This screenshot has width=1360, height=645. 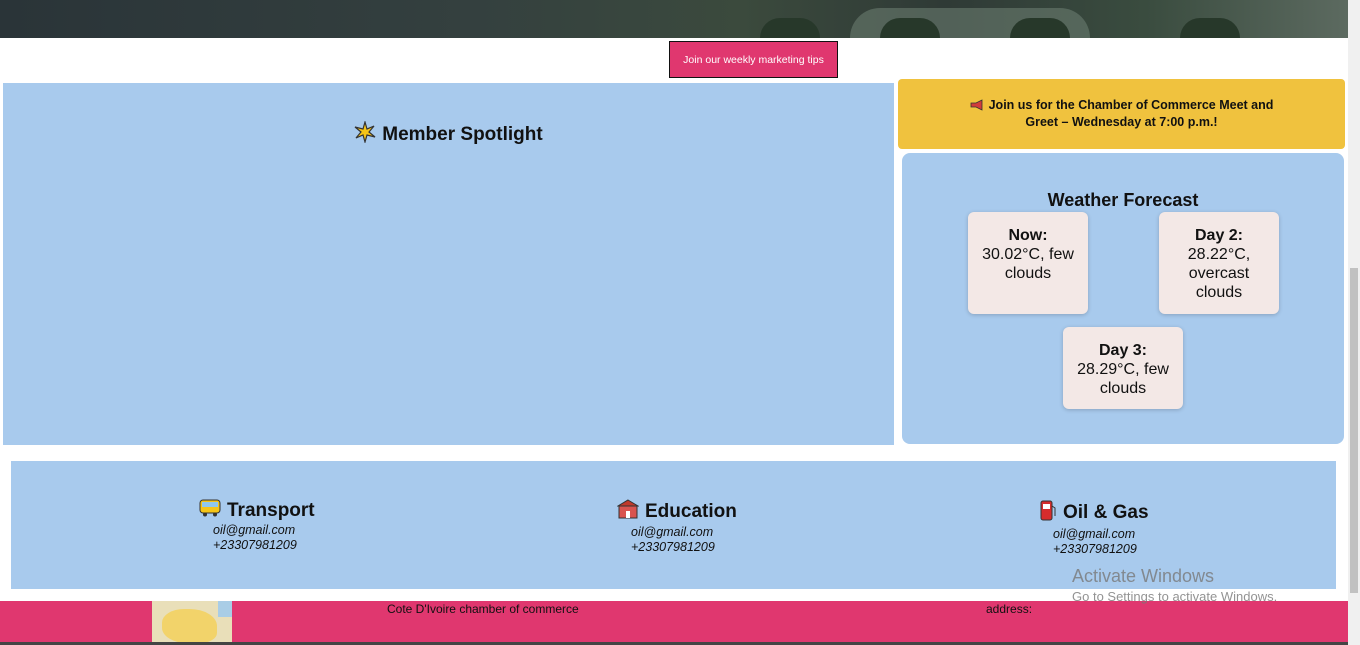 I want to click on fuel-pump-icon, so click(x=1048, y=513).